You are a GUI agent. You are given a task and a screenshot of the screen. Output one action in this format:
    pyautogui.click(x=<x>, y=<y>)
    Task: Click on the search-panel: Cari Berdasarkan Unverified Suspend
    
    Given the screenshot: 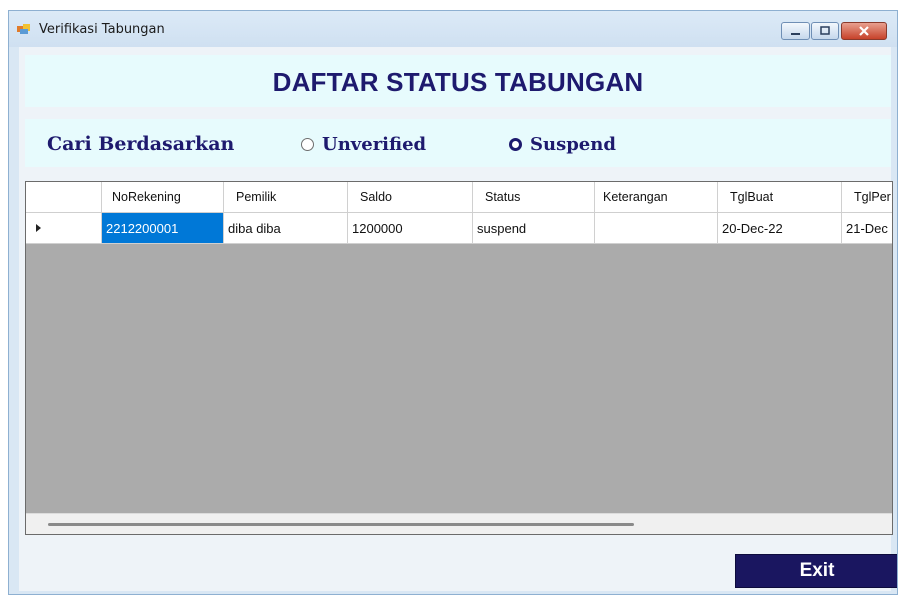 What is the action you would take?
    pyautogui.click(x=458, y=143)
    